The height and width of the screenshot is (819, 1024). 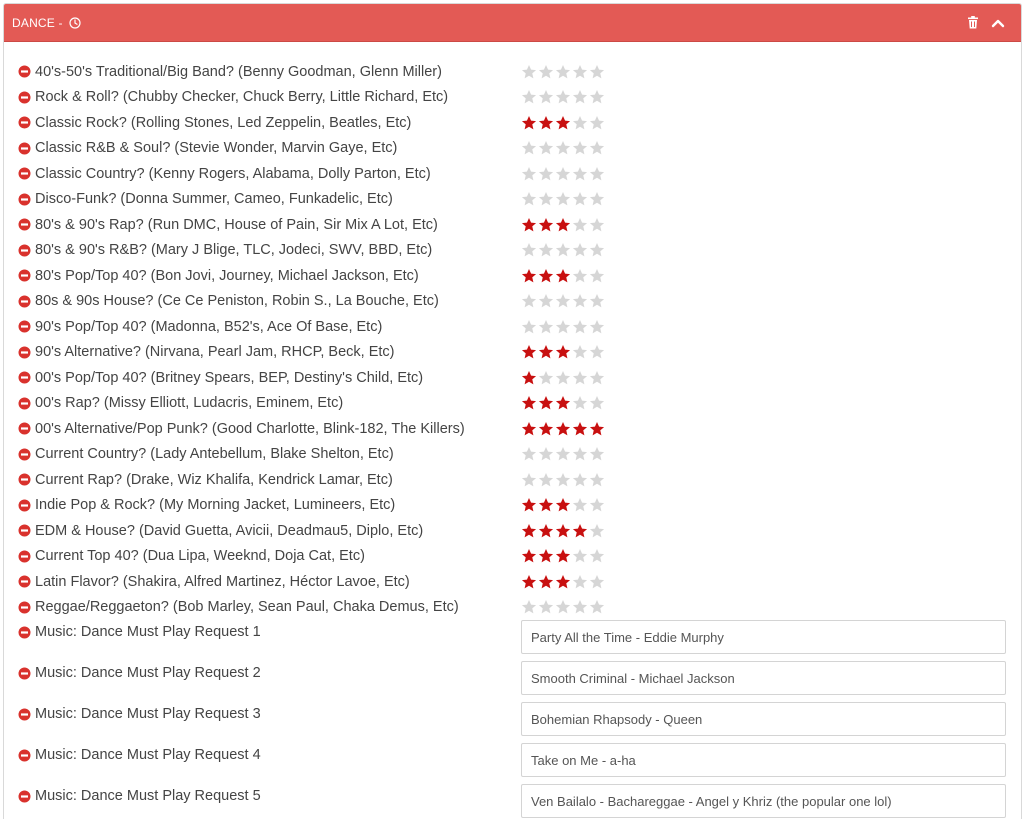 What do you see at coordinates (973, 22) in the screenshot?
I see `trash-icon` at bounding box center [973, 22].